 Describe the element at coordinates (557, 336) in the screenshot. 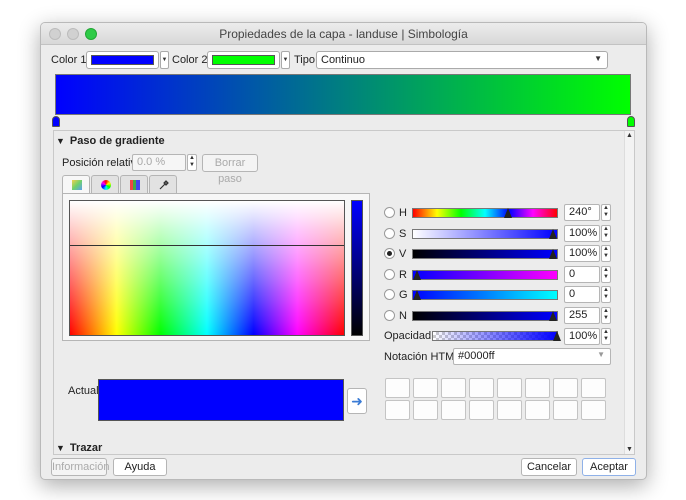

I see `slider-opacidad-handle` at that location.